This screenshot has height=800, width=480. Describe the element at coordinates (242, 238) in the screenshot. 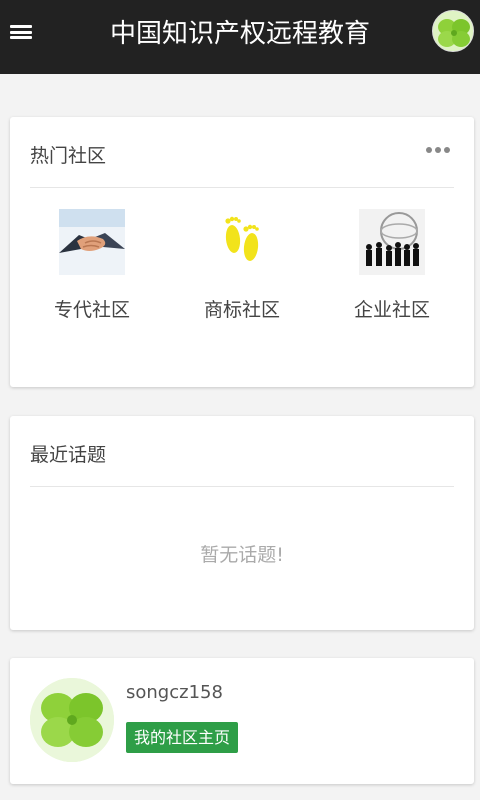

I see `footprints-icon` at that location.